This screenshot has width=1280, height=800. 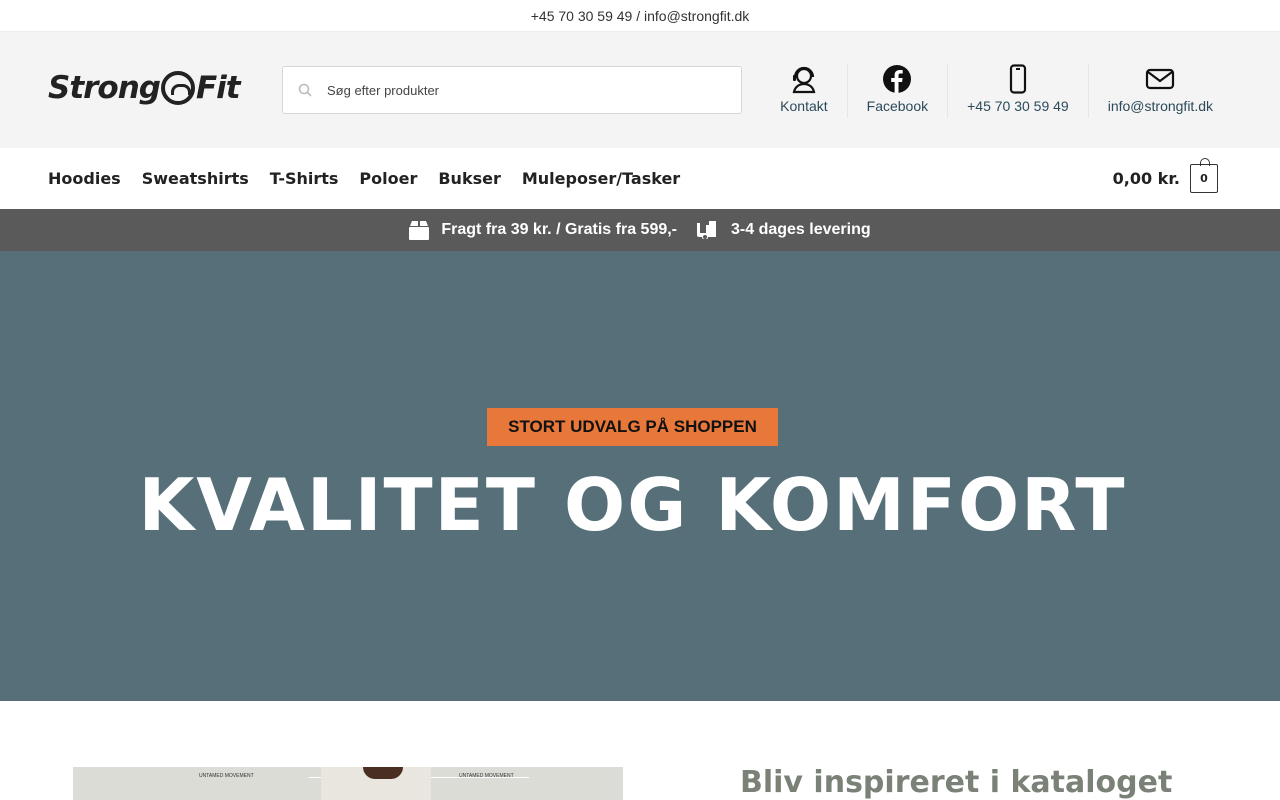 I want to click on top-contact-bar: +45 70 30 59 49 / info@strongfit.dk, so click(x=640, y=16).